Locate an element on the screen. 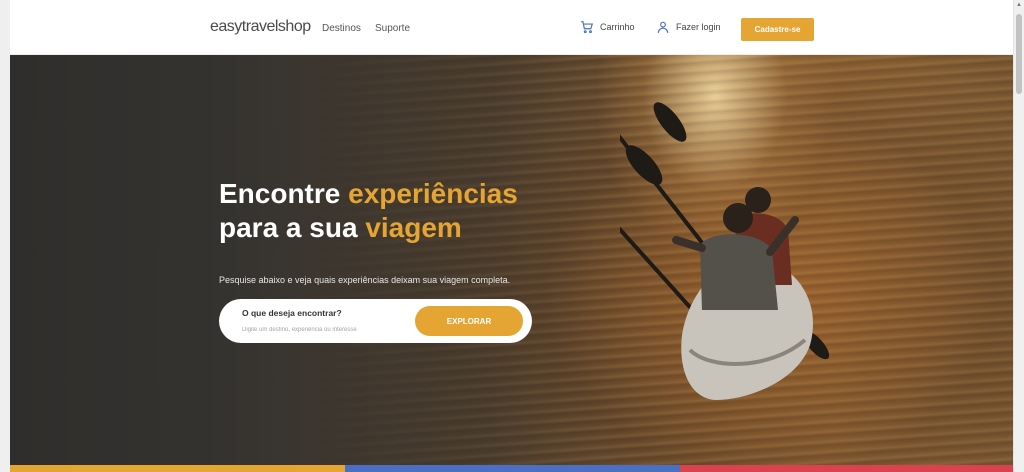  paddle-back is located at coordinates (662, 174).